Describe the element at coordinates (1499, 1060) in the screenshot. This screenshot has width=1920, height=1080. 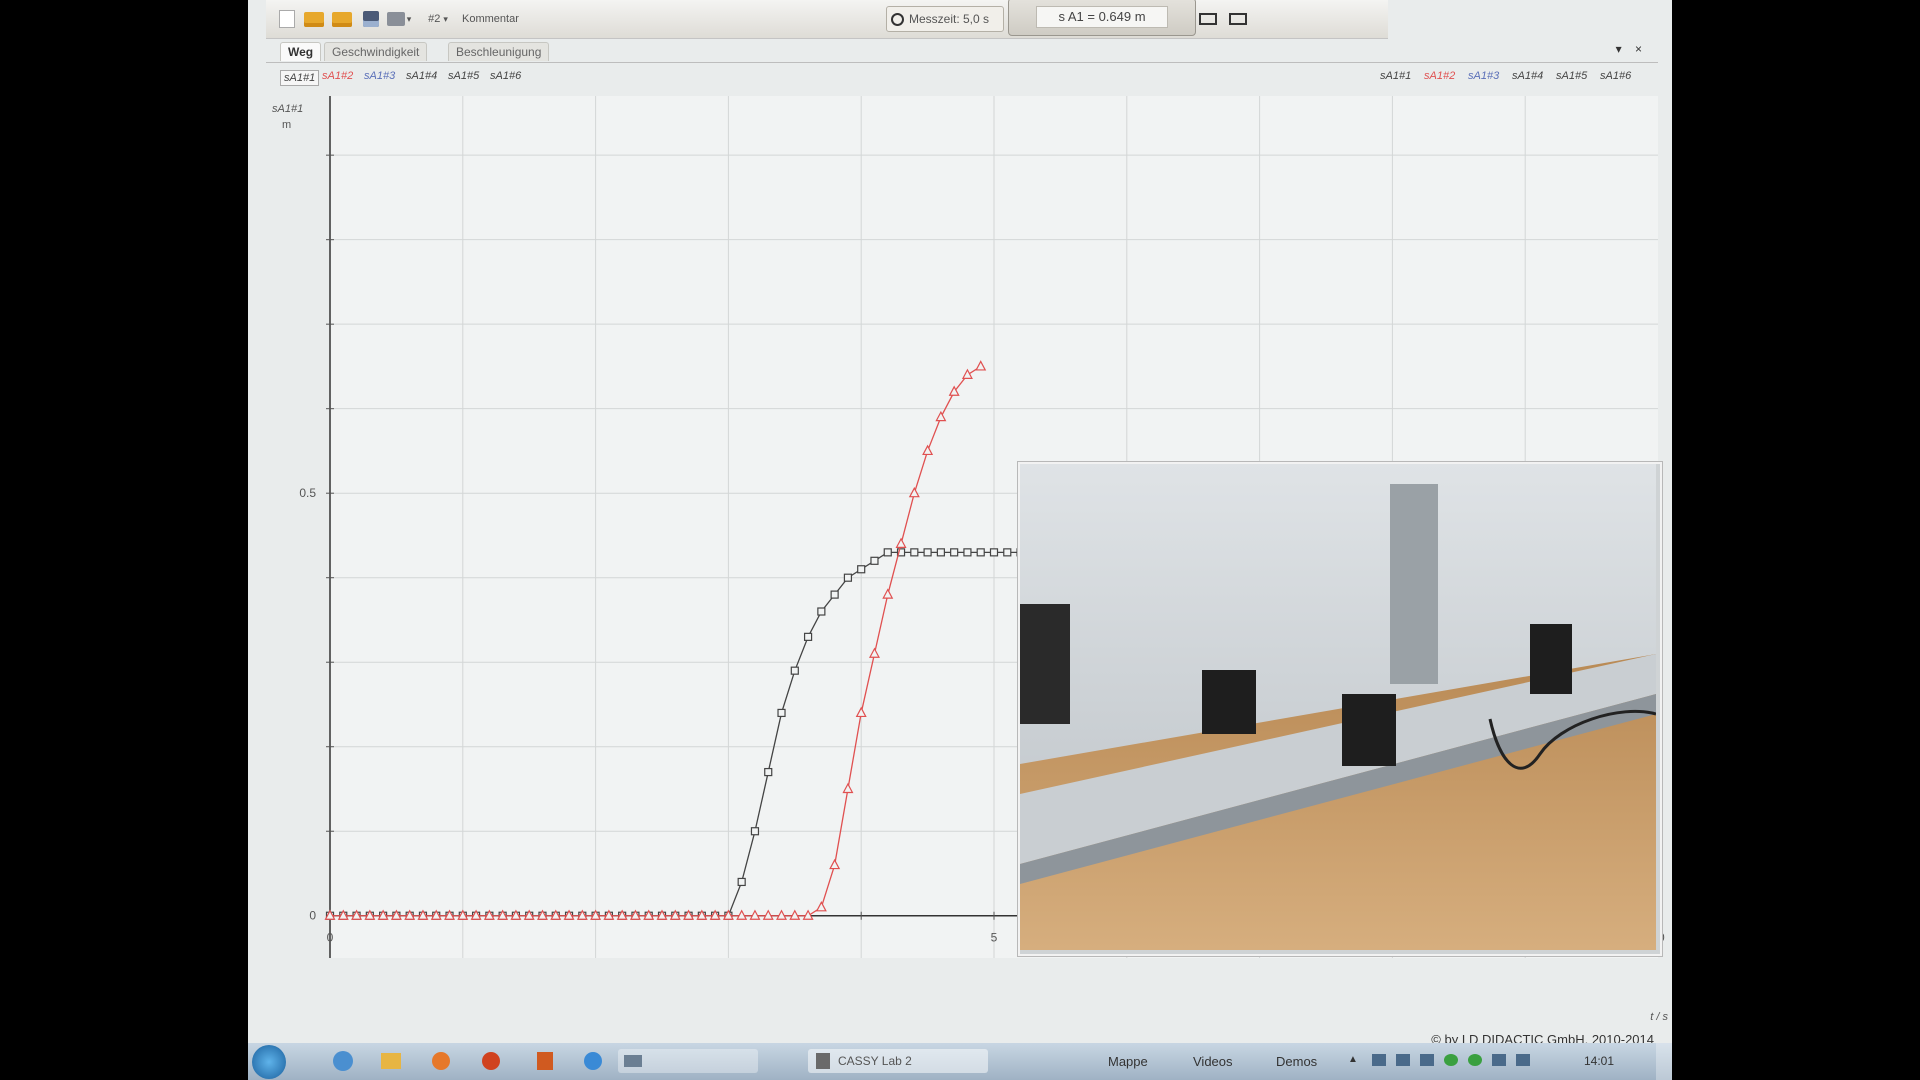
I see `monitor-icon` at that location.